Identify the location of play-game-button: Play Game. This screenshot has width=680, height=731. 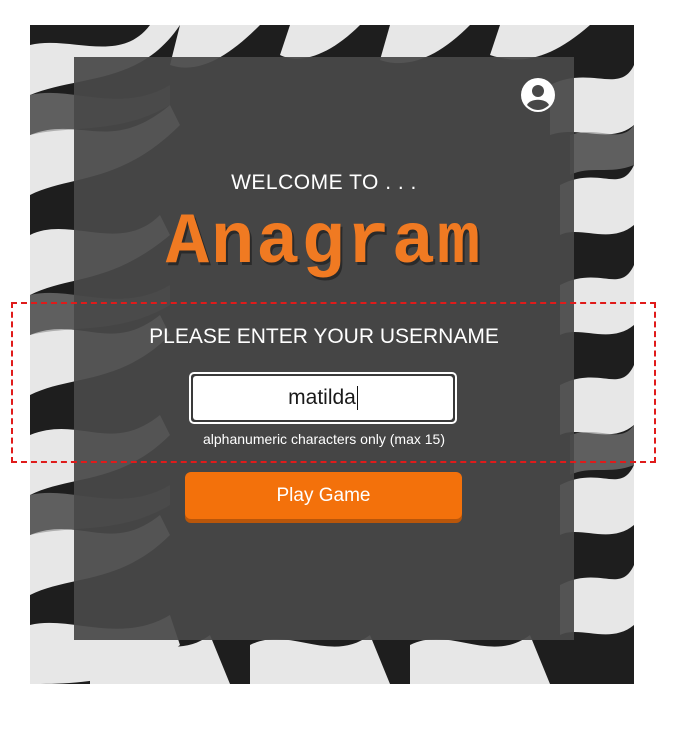
(323, 495).